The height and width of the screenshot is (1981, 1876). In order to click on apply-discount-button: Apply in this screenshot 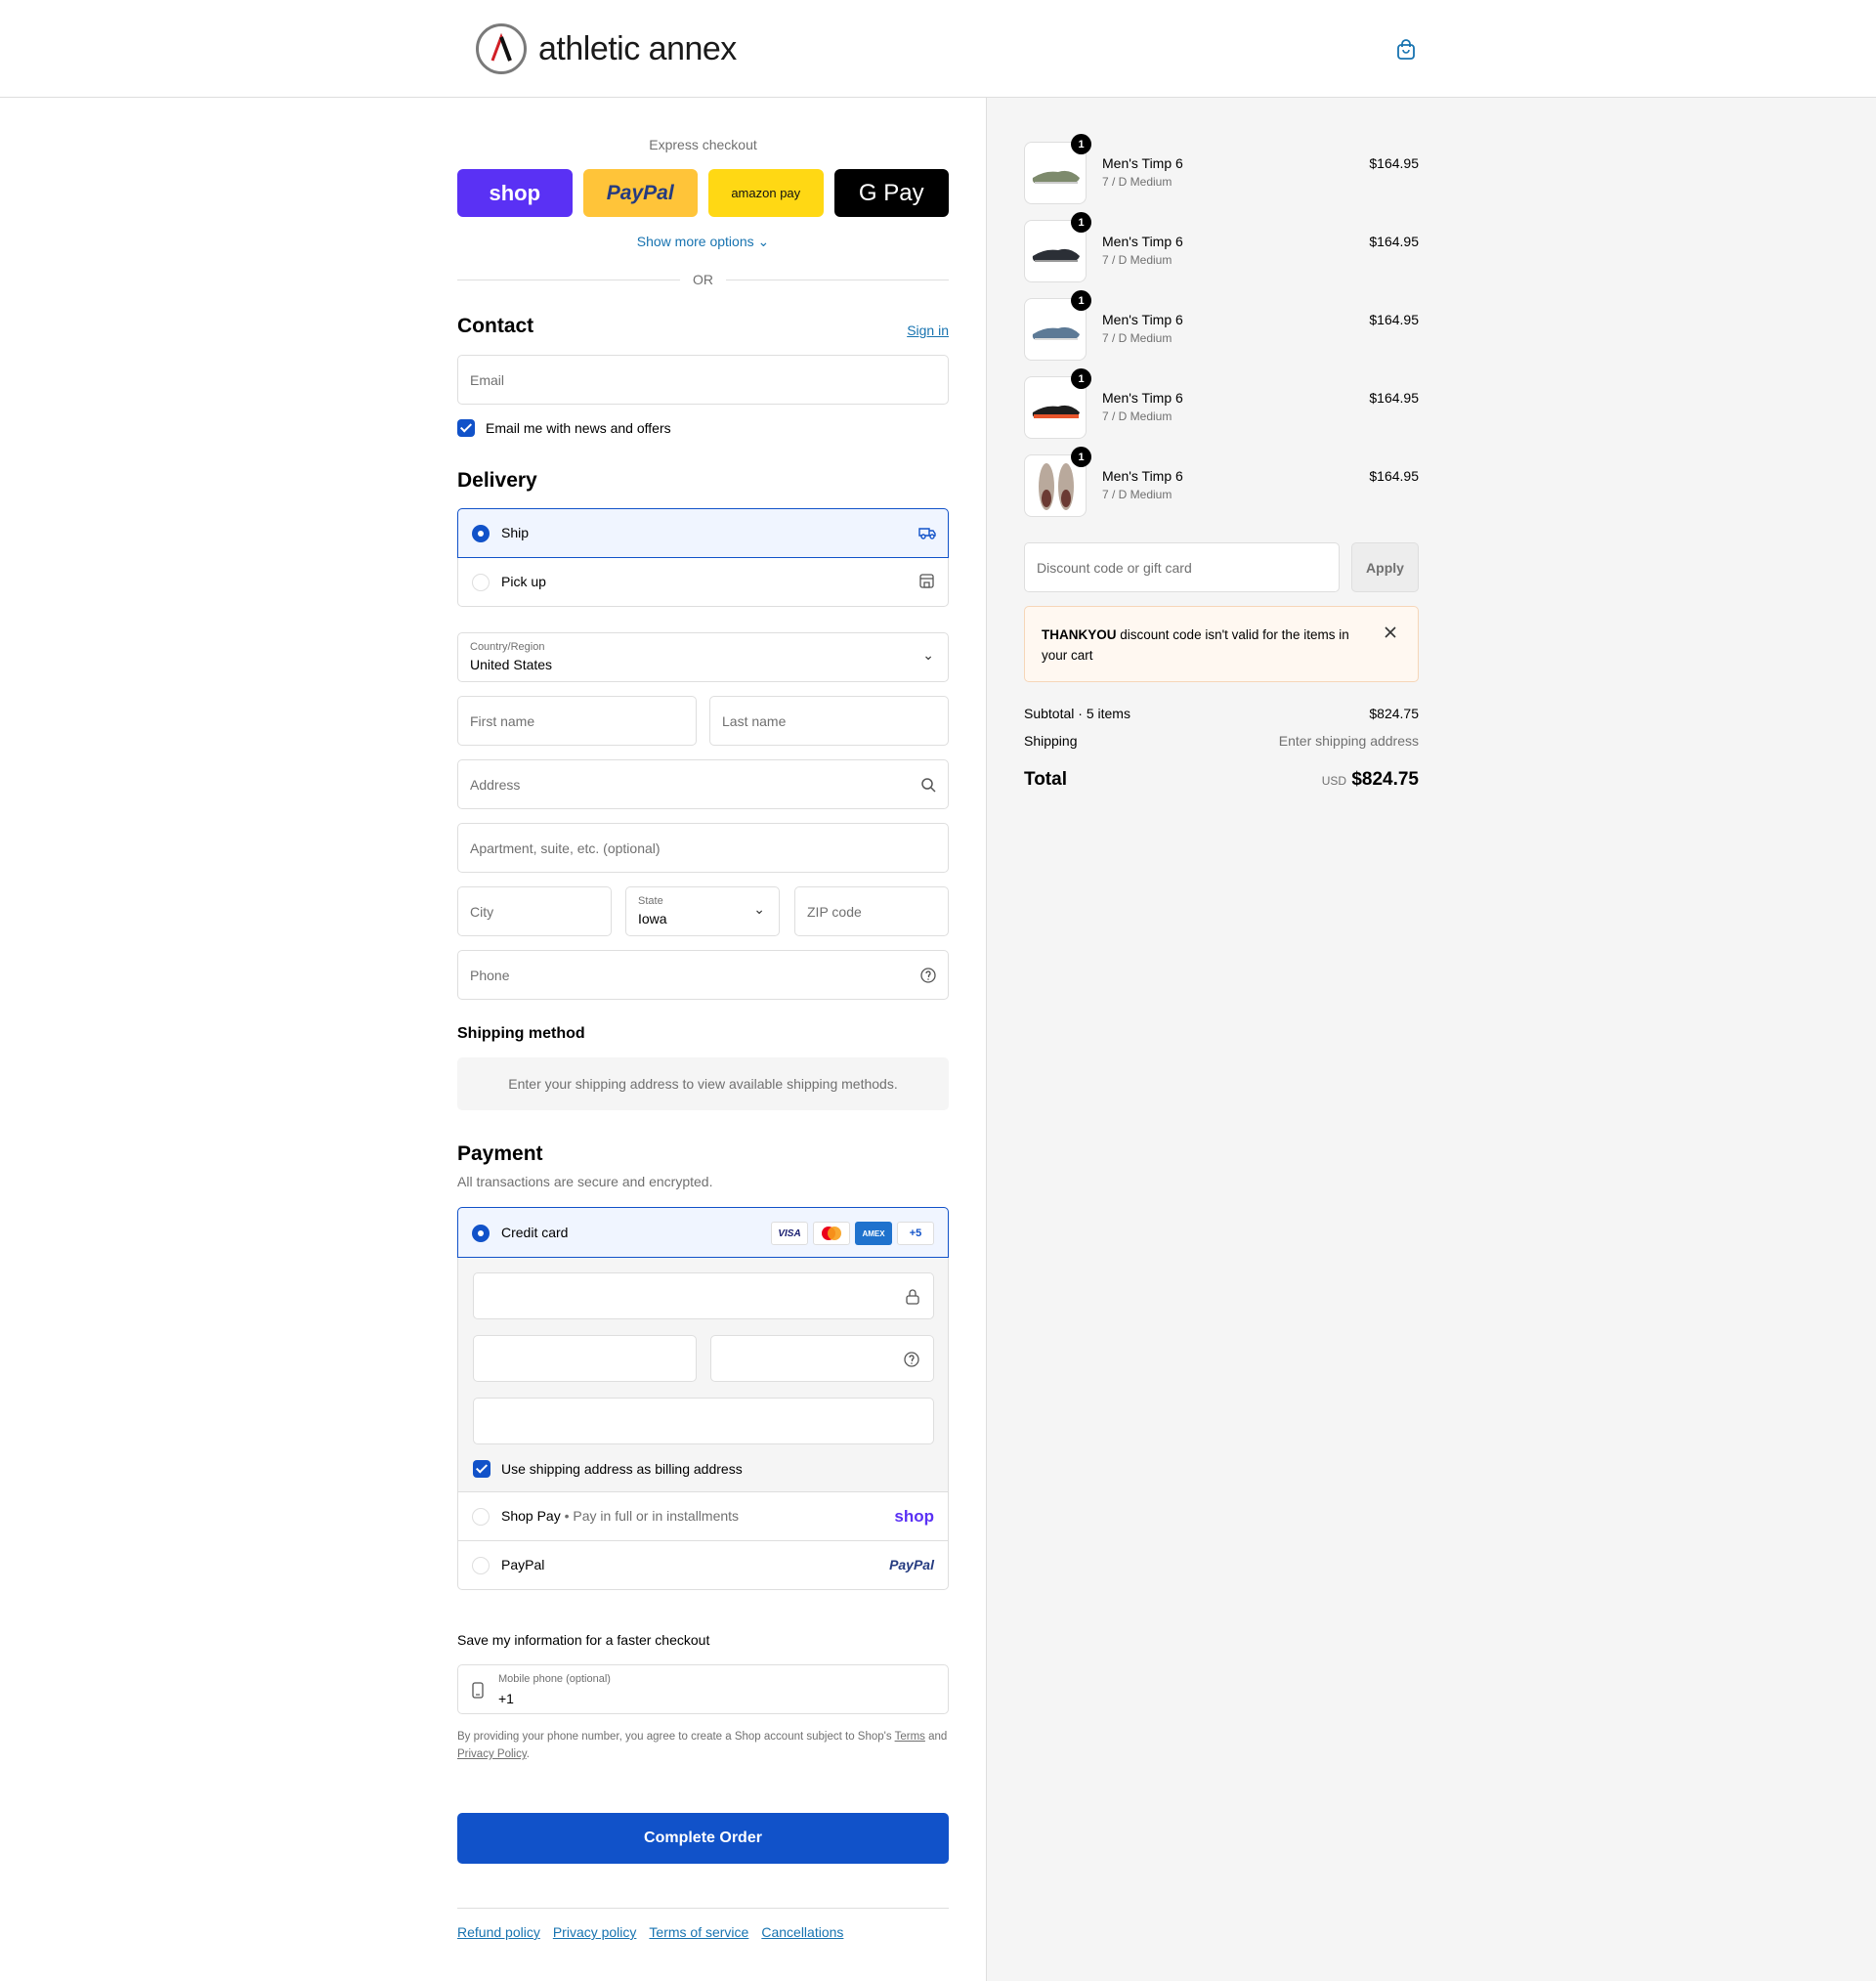, I will do `click(1385, 567)`.